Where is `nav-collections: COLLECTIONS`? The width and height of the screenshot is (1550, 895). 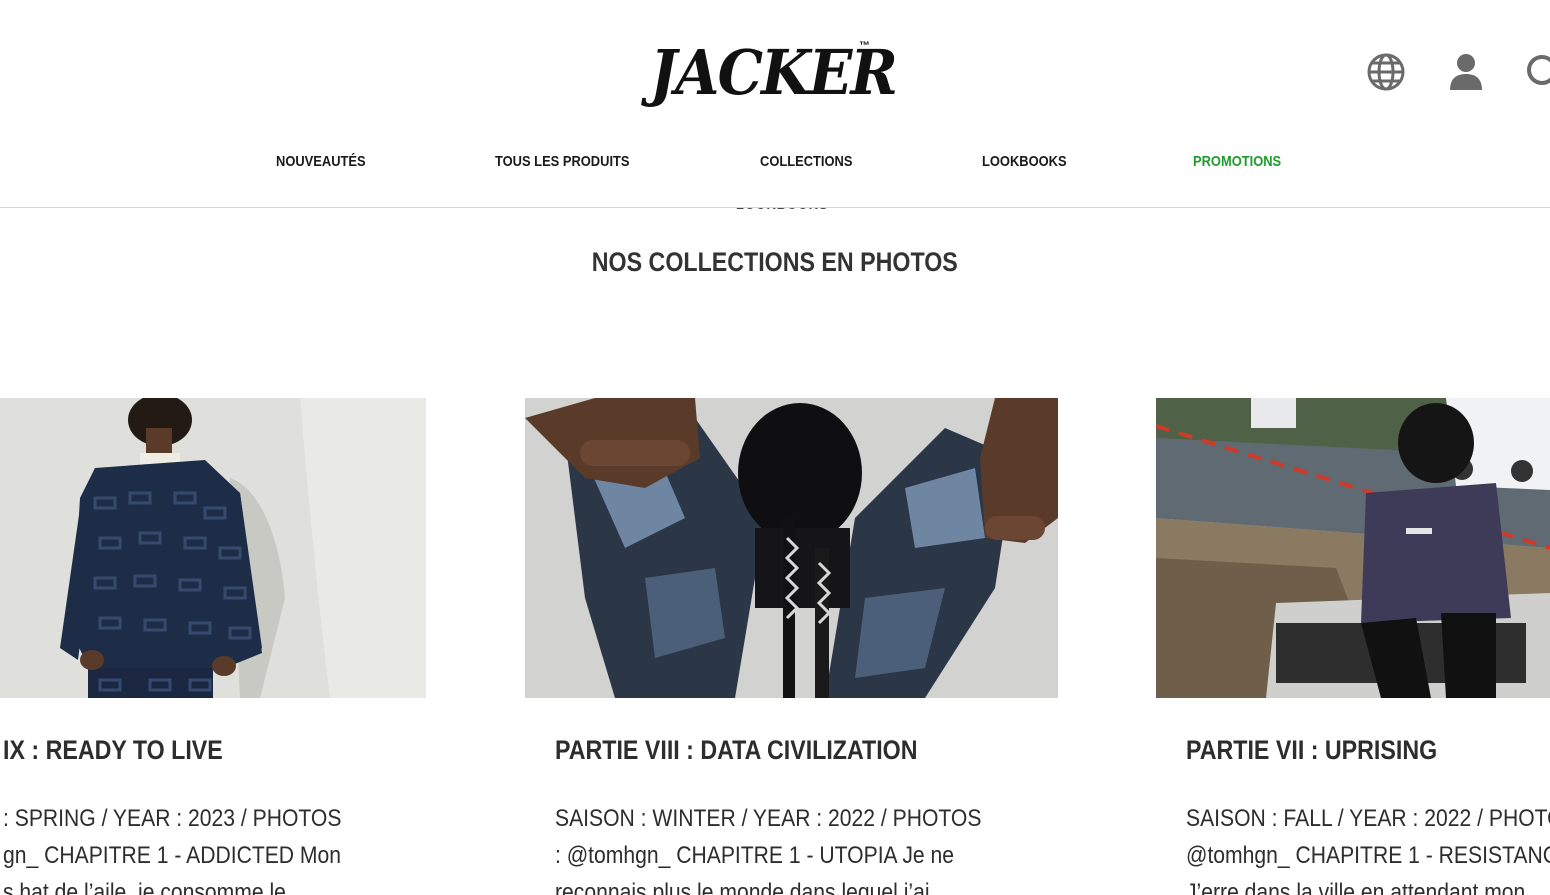 nav-collections: COLLECTIONS is located at coordinates (806, 162).